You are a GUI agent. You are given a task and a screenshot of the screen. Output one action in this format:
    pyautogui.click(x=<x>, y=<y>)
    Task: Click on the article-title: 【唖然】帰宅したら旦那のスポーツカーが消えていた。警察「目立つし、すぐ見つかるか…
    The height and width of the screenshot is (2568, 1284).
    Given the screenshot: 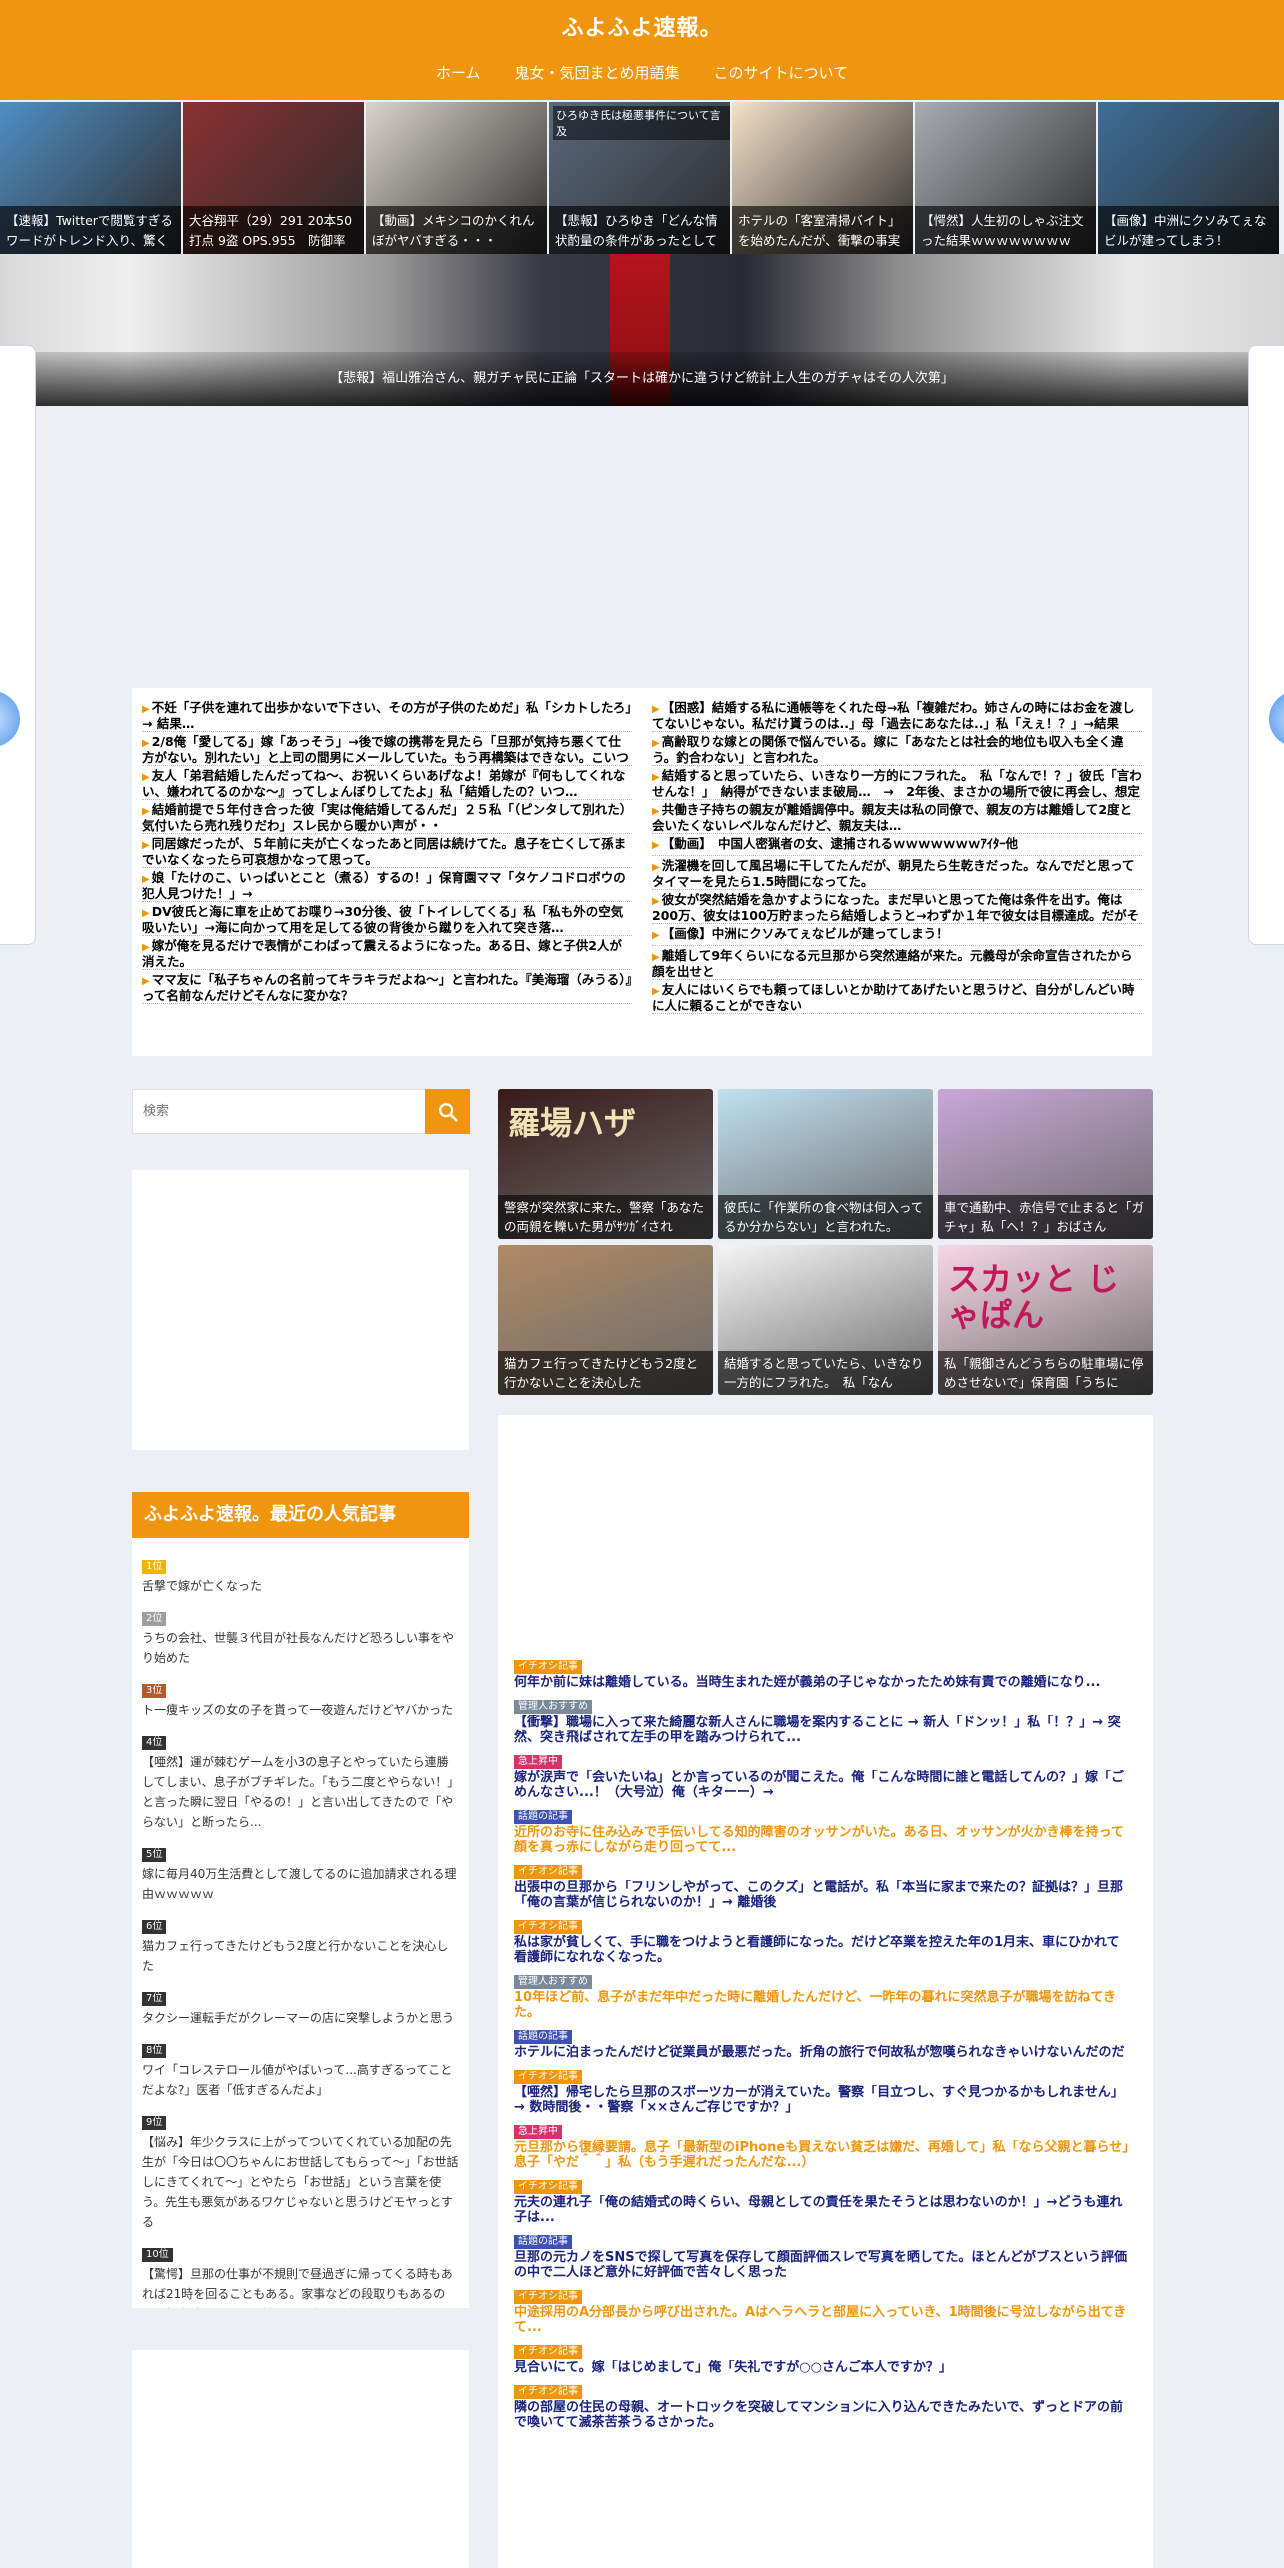 What is the action you would take?
    pyautogui.click(x=822, y=2100)
    